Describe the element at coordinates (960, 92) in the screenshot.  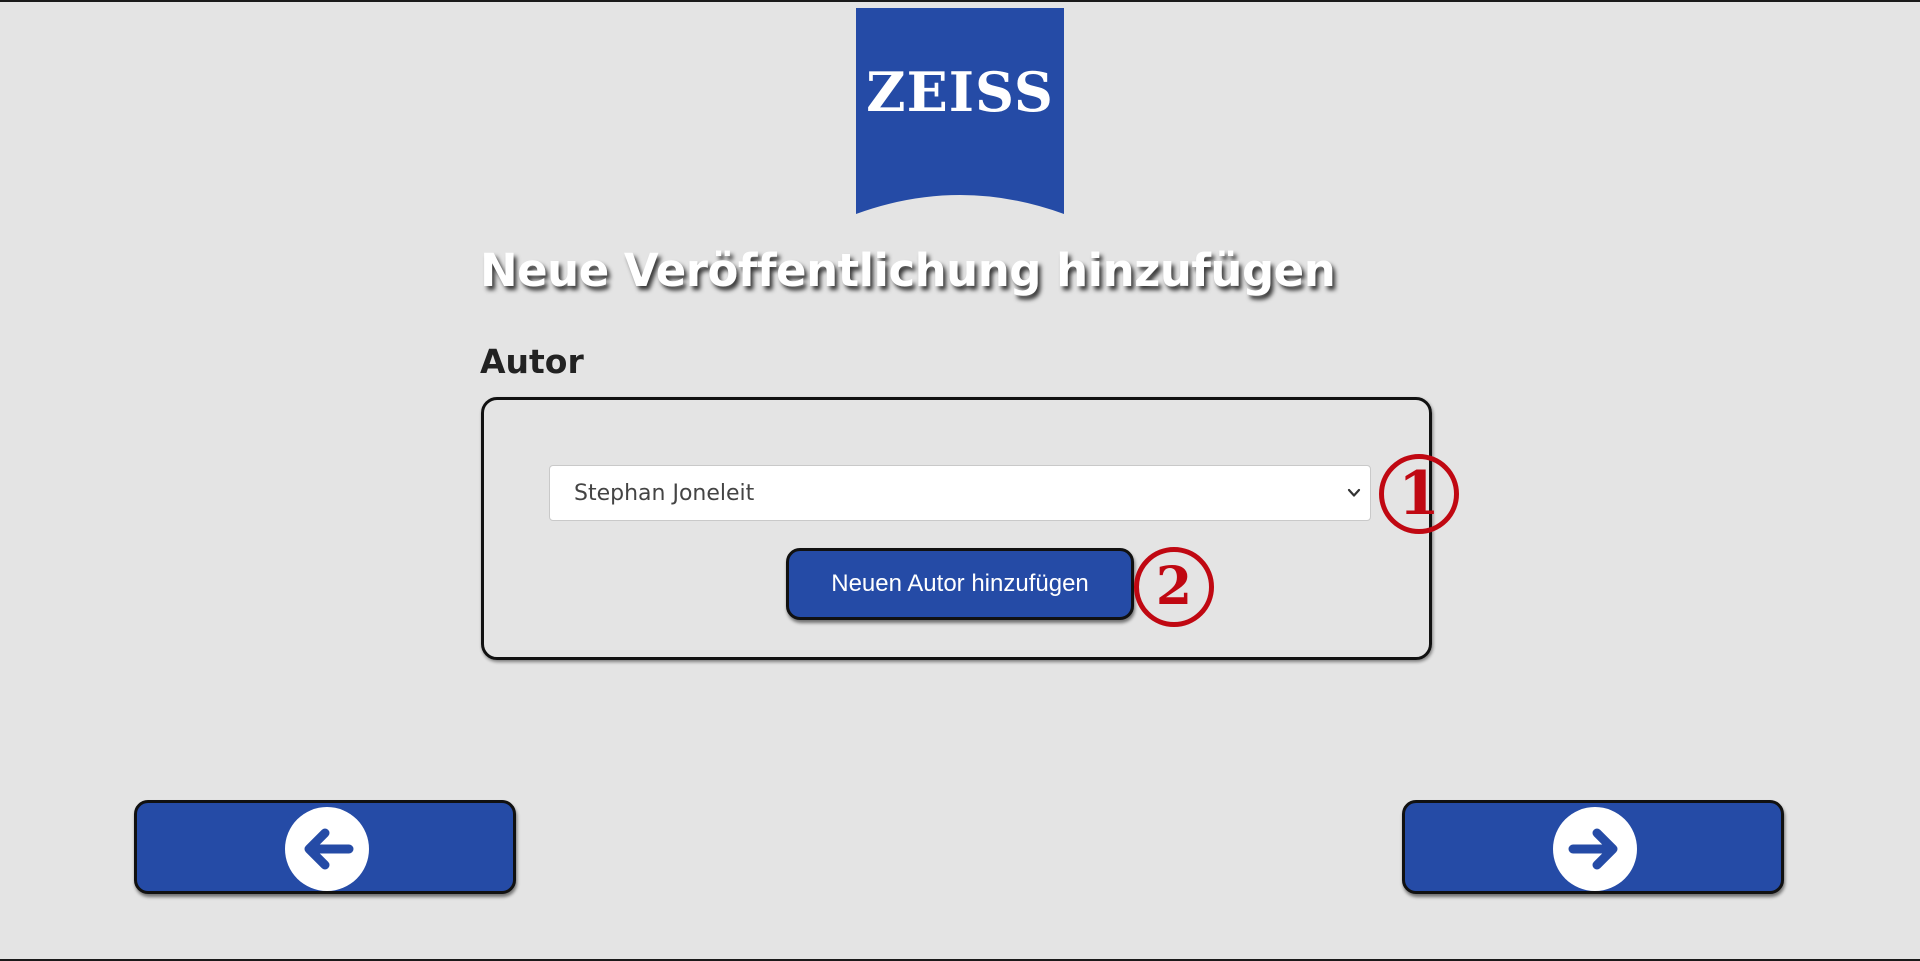
I see `svg-text: ZEISS` at that location.